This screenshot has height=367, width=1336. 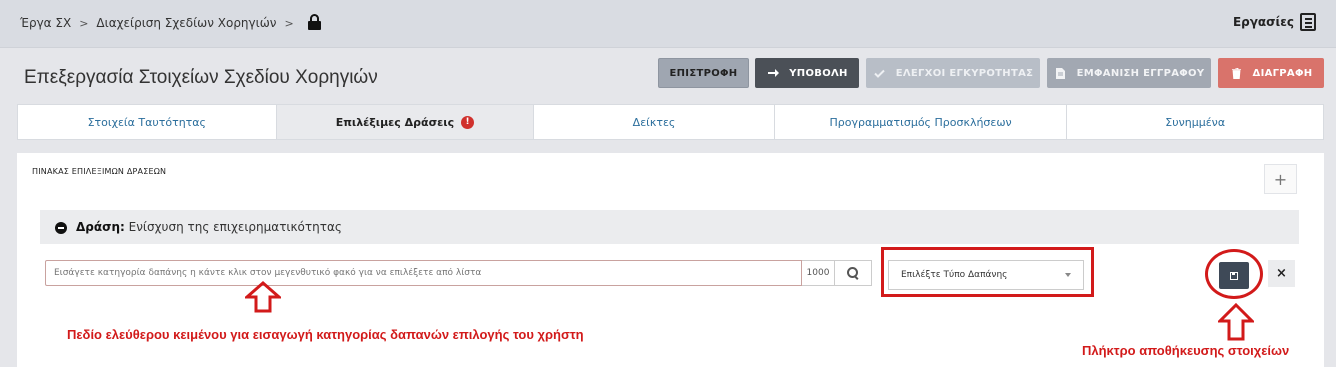 What do you see at coordinates (99, 171) in the screenshot?
I see `panel-title: ΠΙΝΑΚΑΣ ΕΠΙΛΕΞΙΜΩΝ ΔΡΑΣΕΩΝ` at bounding box center [99, 171].